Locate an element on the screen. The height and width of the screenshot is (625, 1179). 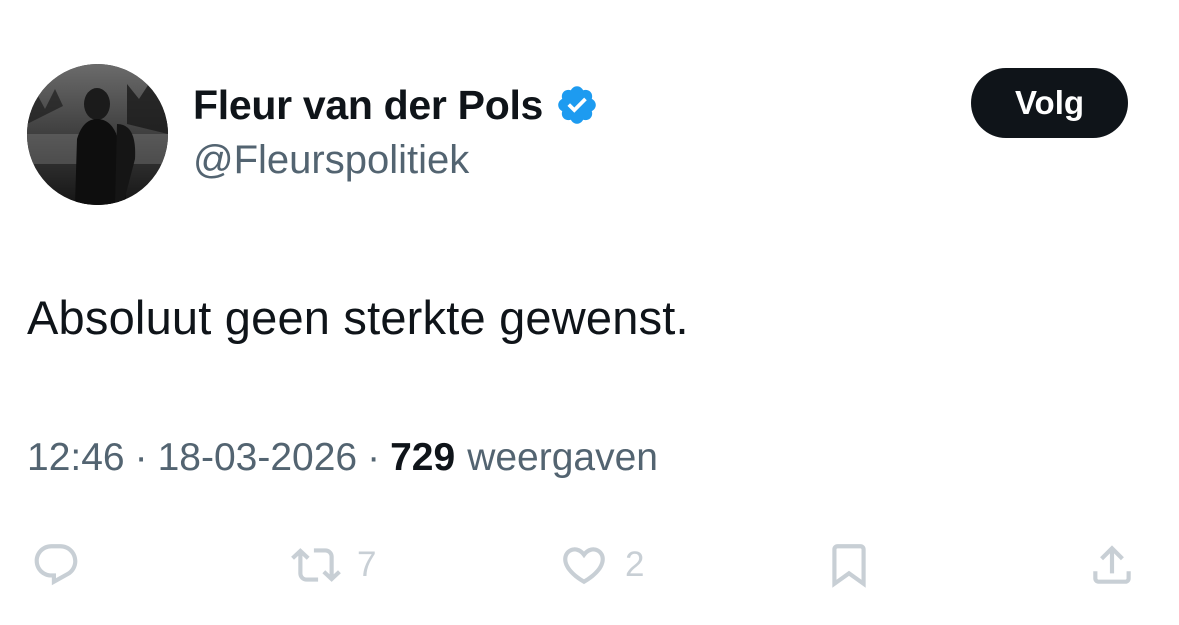
share-icon is located at coordinates (1112, 564).